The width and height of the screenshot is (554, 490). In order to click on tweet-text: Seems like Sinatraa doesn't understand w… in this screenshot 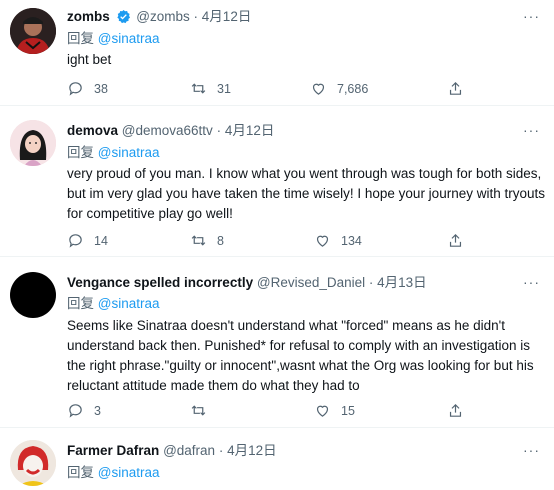, I will do `click(300, 355)`.